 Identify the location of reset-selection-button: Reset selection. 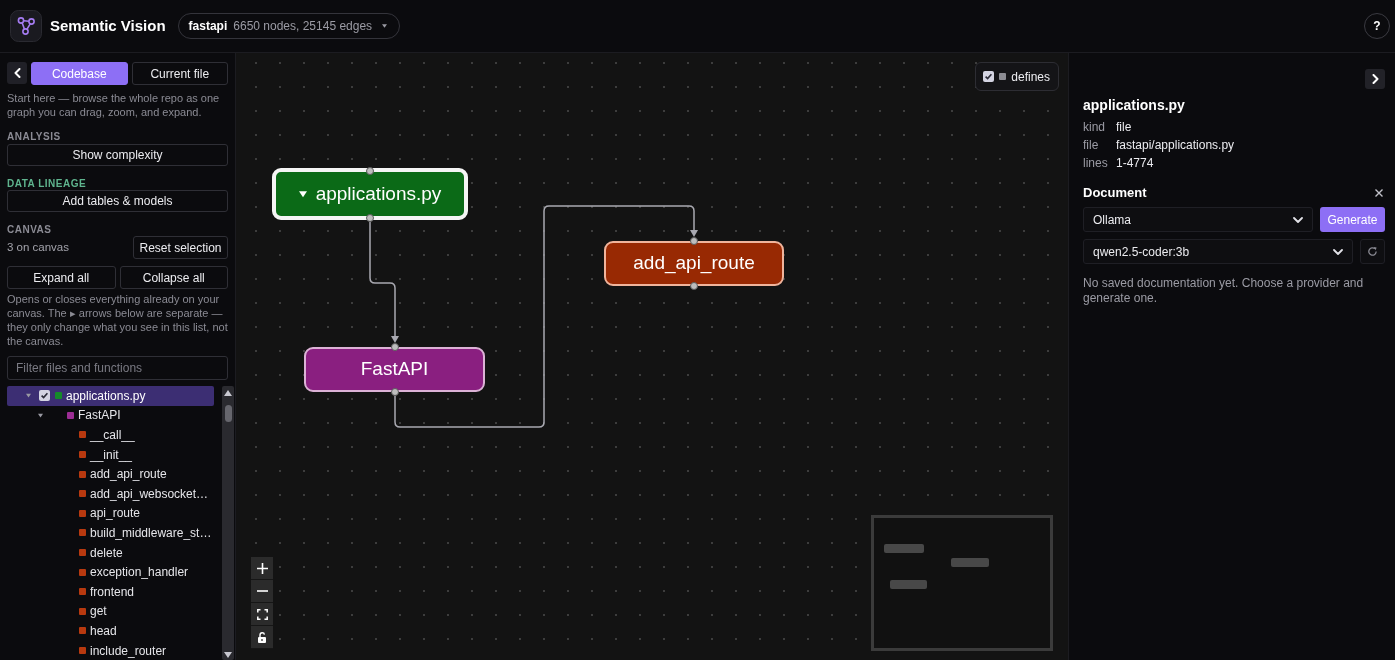
(180, 247).